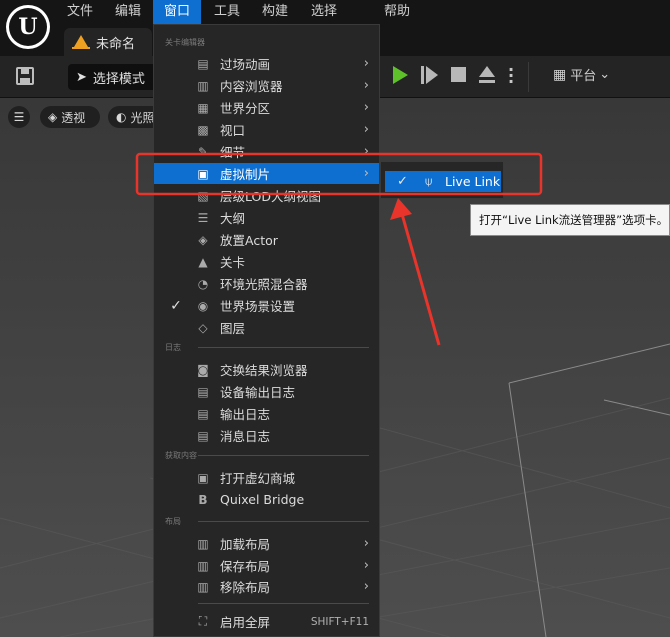 The height and width of the screenshot is (637, 670). What do you see at coordinates (245, 174) in the screenshot?
I see `menu-item-label: 虚拟制片` at bounding box center [245, 174].